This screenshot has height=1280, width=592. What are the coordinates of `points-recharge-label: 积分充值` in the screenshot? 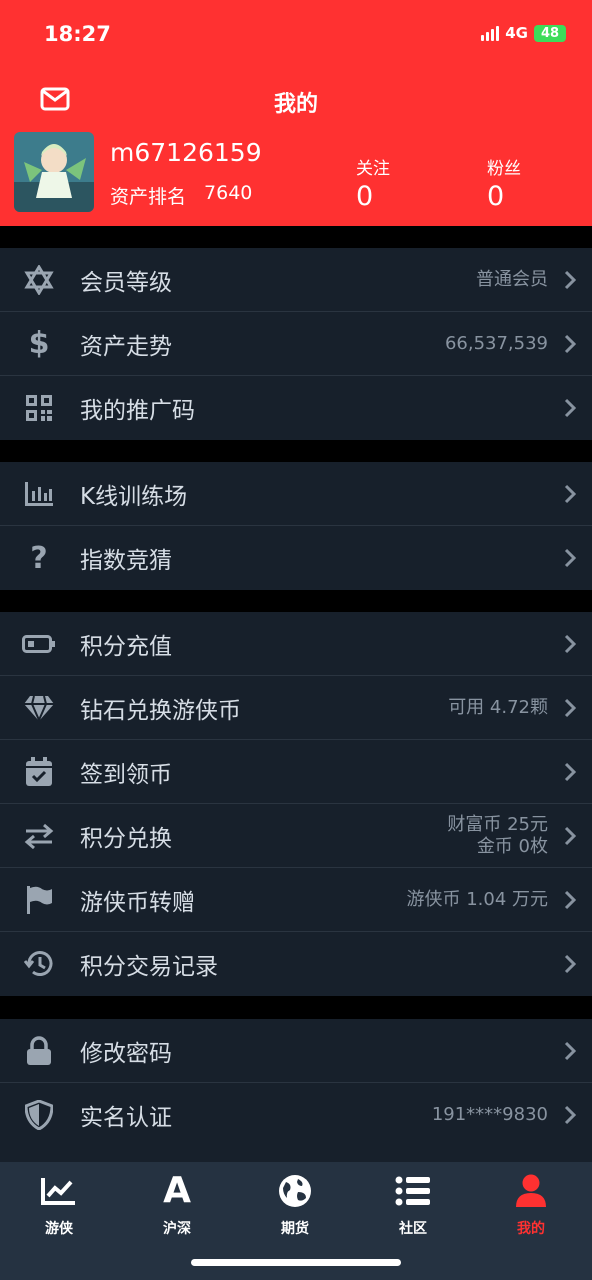 It's located at (126, 646).